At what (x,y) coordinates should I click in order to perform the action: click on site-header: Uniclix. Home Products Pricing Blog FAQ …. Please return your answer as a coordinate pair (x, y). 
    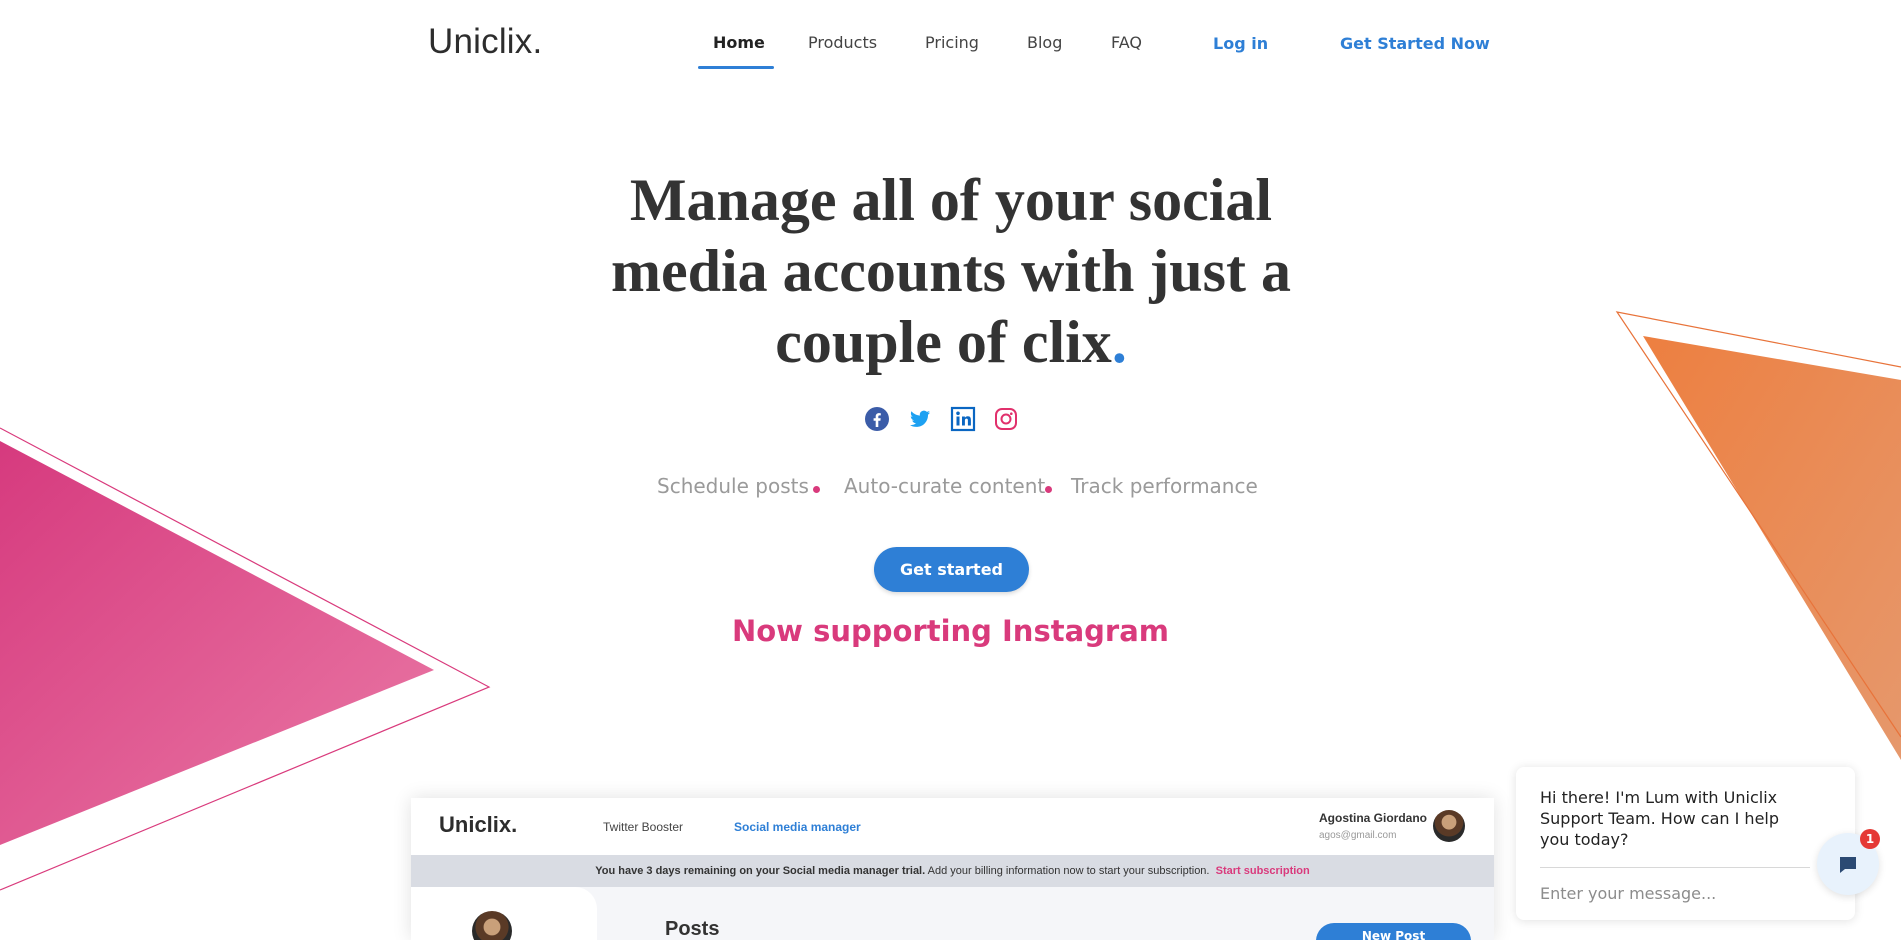
    Looking at the image, I should click on (950, 45).